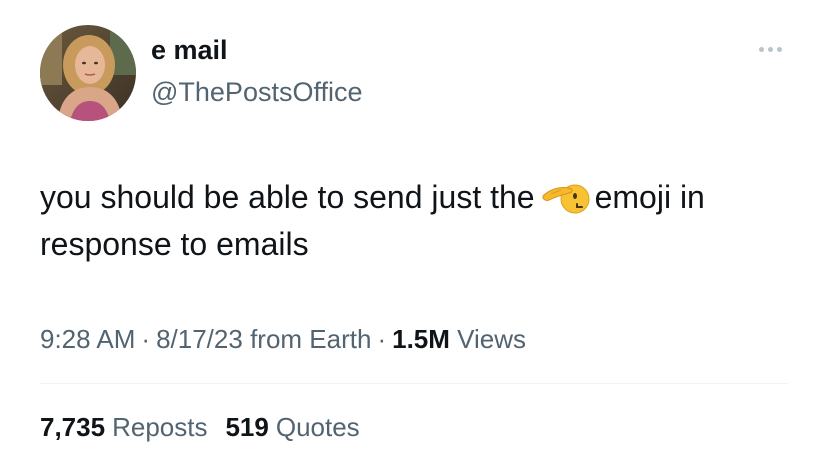 Image resolution: width=828 pixels, height=469 pixels. I want to click on profile-photo, so click(88, 73).